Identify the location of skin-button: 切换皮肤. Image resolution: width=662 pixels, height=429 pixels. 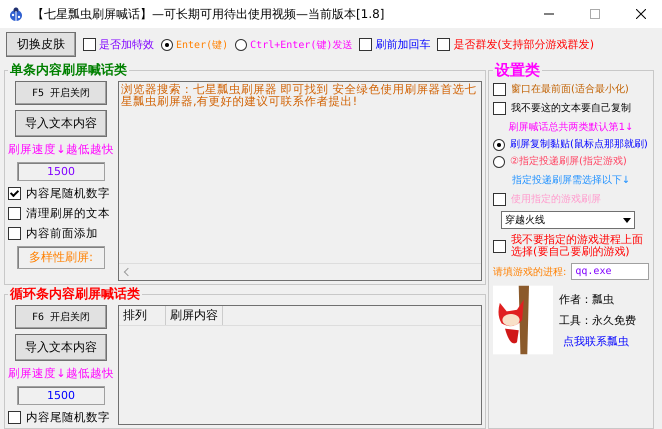
(41, 44).